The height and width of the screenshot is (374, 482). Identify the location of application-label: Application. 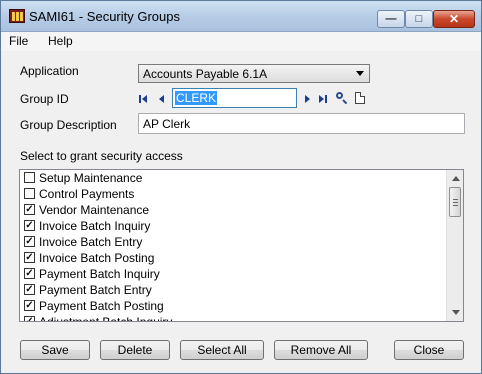
(49, 71).